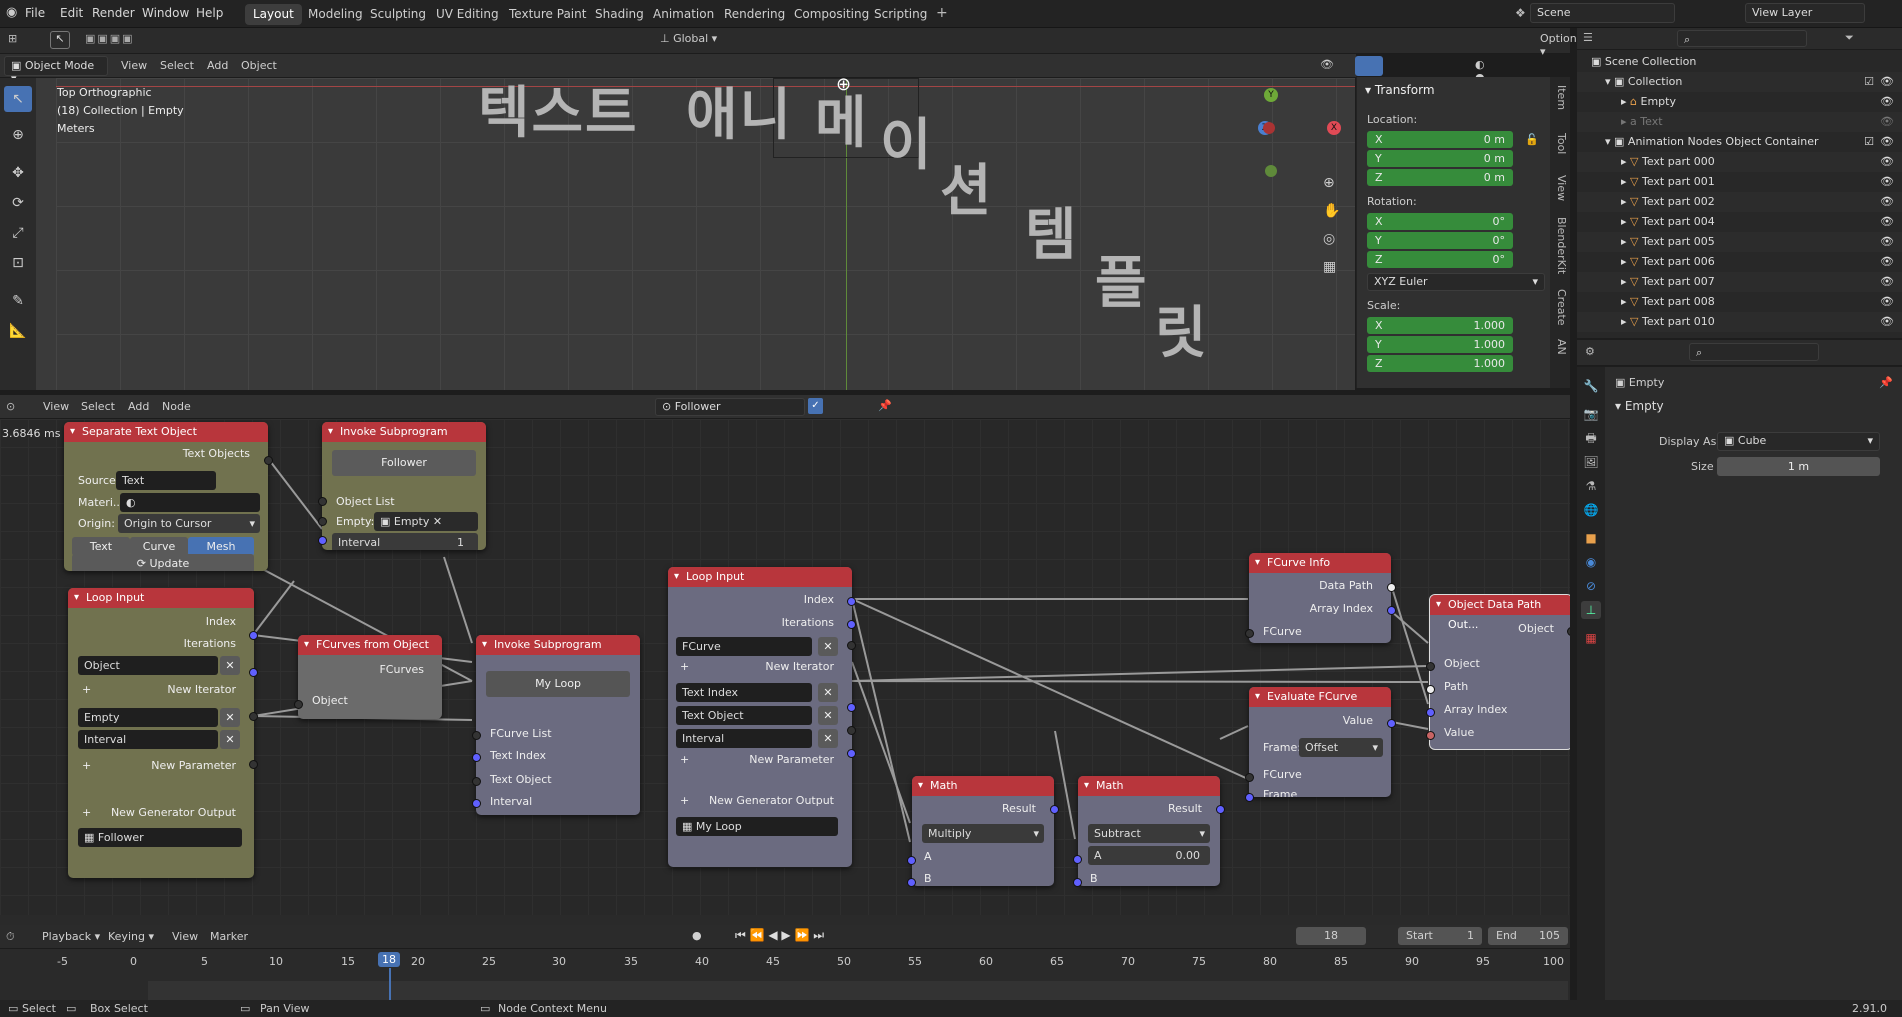  What do you see at coordinates (163, 562) in the screenshot?
I see `update-button: ⟳ Update` at bounding box center [163, 562].